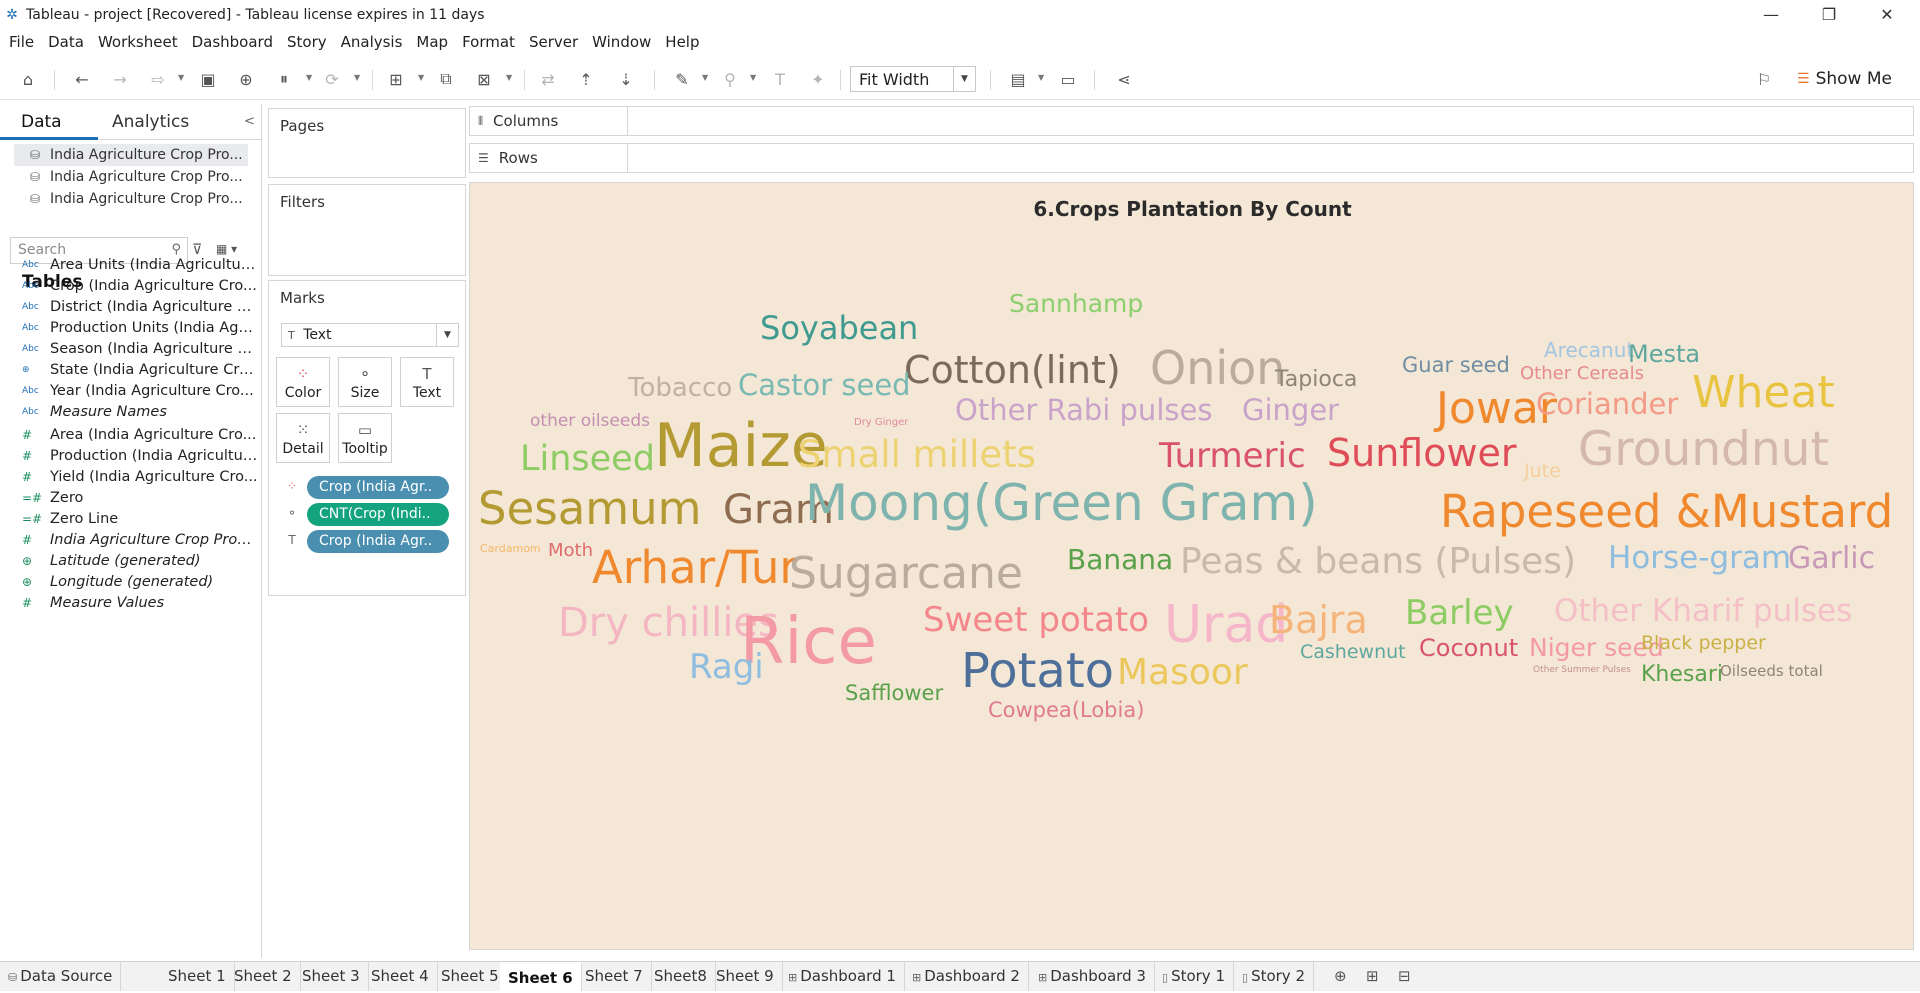 This screenshot has height=993, width=1920. I want to click on replay-icon: ⇨, so click(158, 79).